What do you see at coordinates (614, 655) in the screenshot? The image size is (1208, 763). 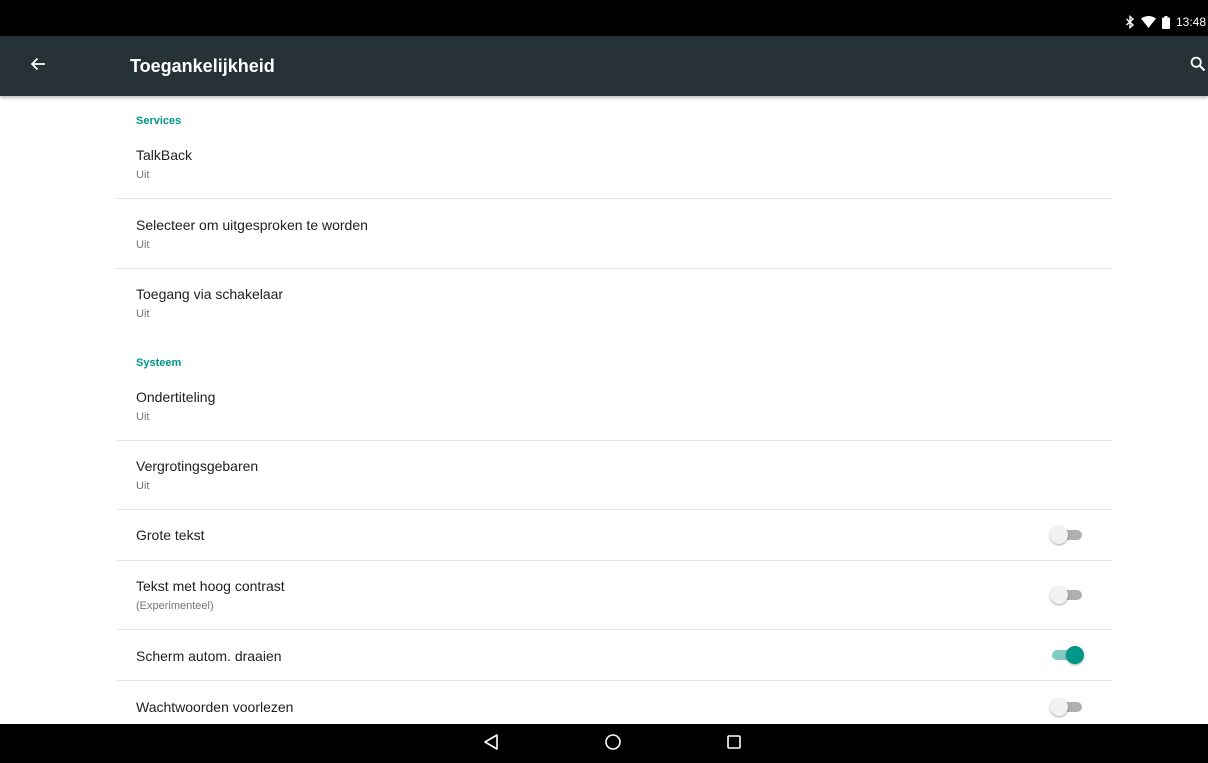 I see `pref-auto-rotate: Scherm autom. draaien` at bounding box center [614, 655].